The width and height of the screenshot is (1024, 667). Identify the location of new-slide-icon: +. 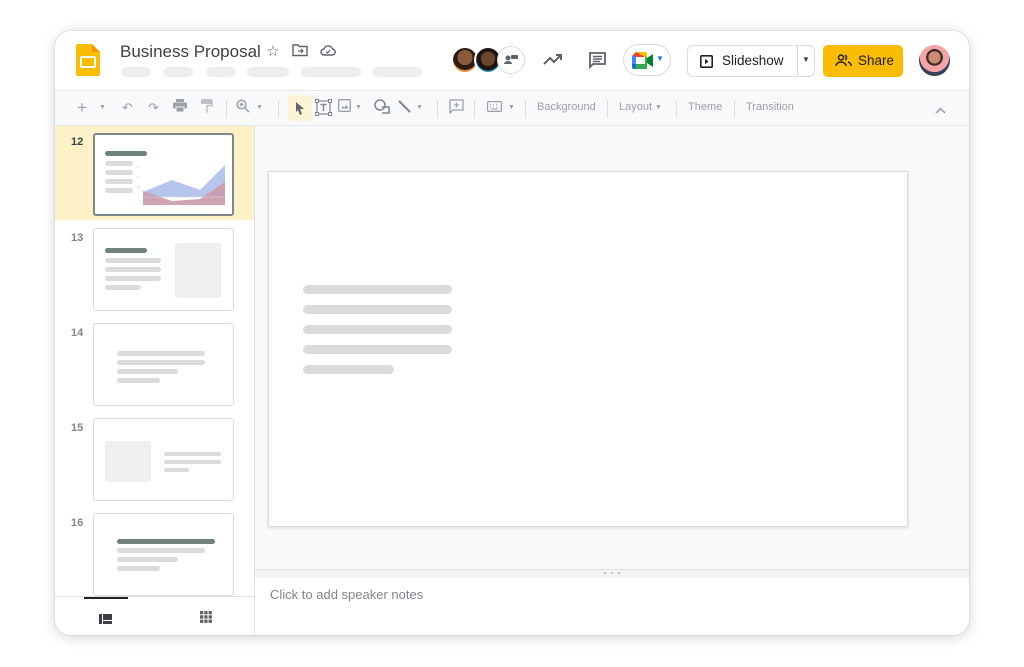
(82, 108).